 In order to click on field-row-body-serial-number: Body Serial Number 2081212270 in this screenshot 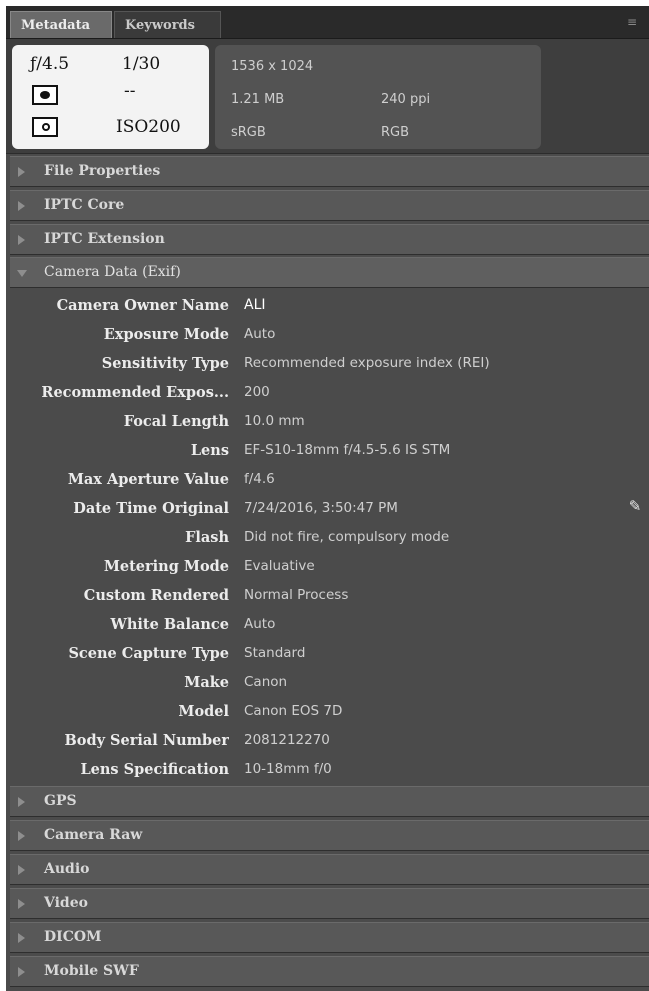, I will do `click(327, 740)`.